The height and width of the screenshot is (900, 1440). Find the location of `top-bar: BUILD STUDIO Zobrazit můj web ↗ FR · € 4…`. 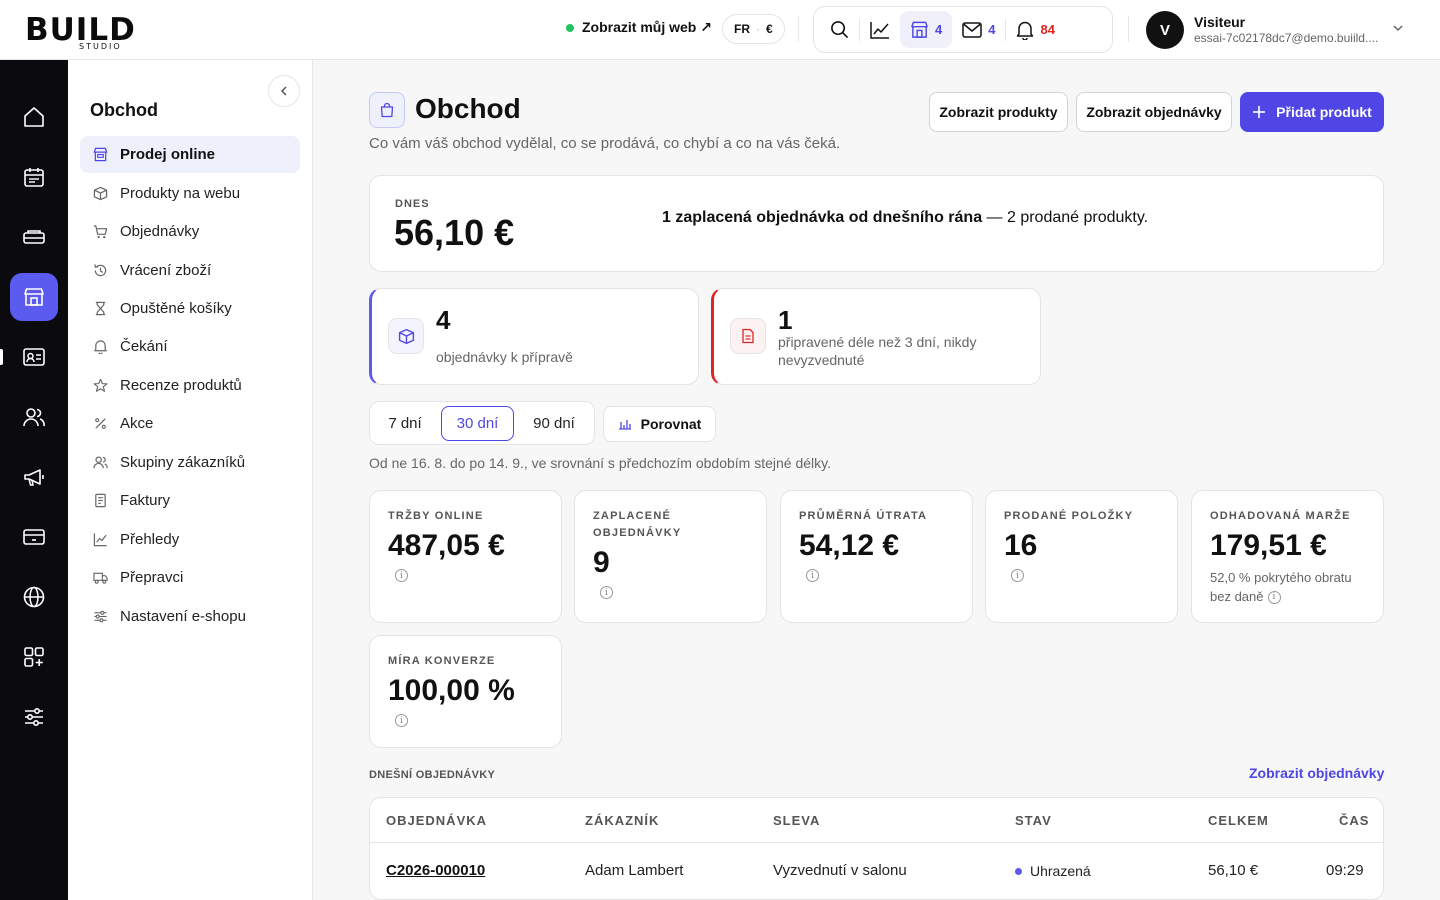

top-bar: BUILD STUDIO Zobrazit můj web ↗ FR · € 4… is located at coordinates (720, 30).